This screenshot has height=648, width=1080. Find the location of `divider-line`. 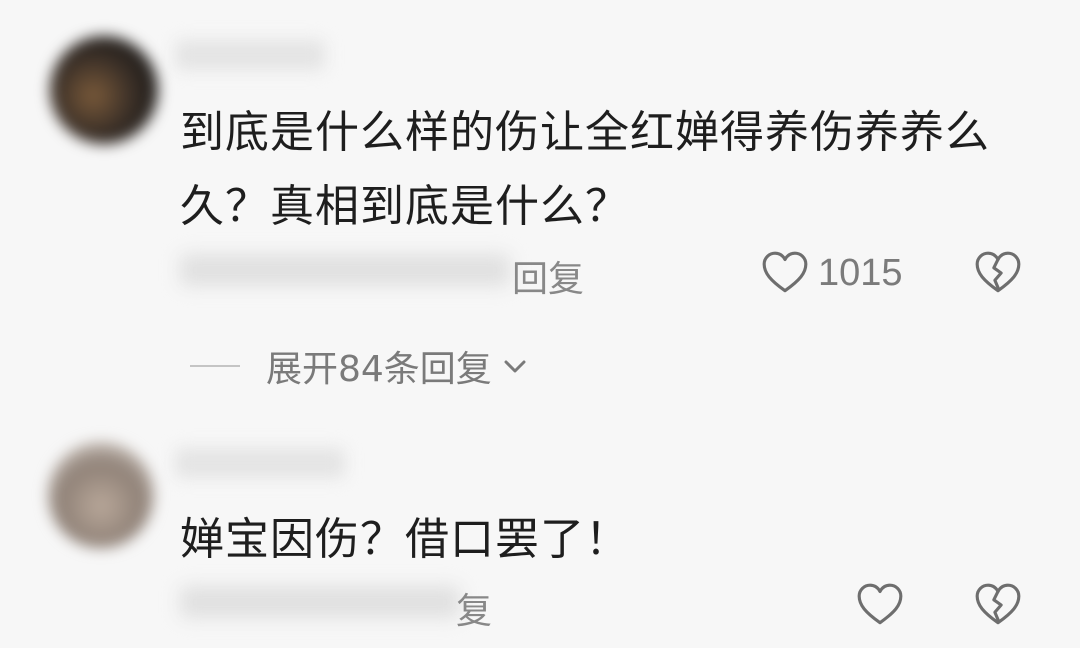

divider-line is located at coordinates (215, 366).